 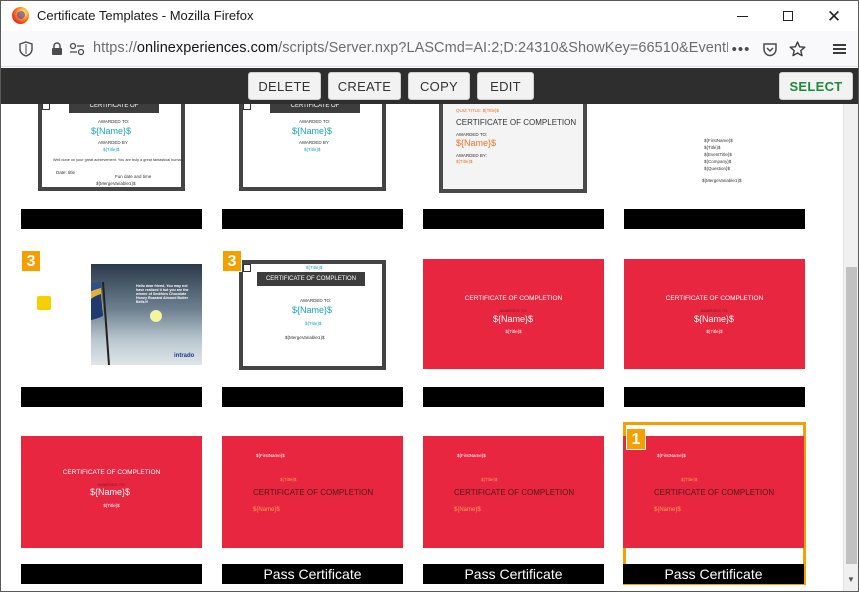 I want to click on lock-icon, so click(x=57, y=49).